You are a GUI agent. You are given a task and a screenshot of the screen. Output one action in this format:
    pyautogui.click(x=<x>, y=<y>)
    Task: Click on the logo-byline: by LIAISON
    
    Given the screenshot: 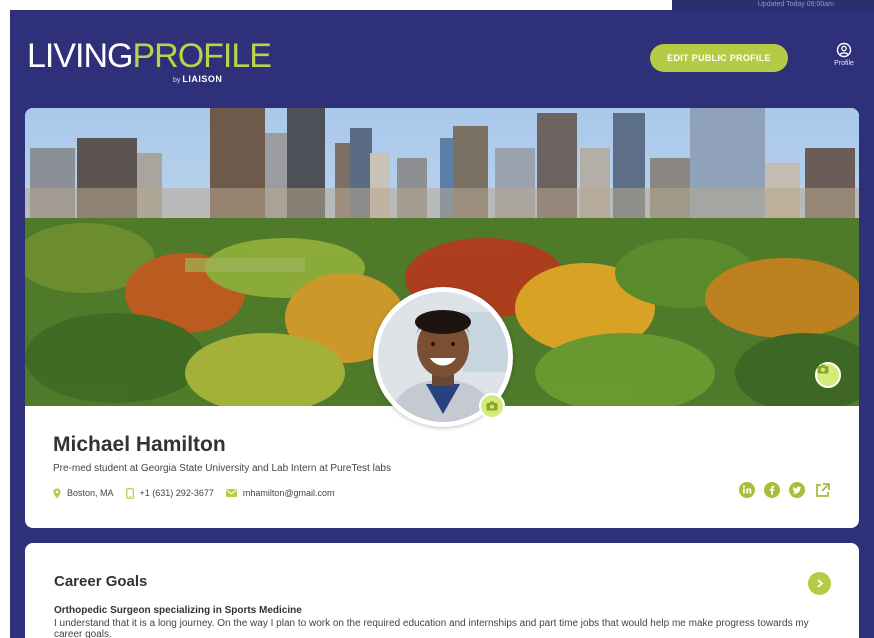 What is the action you would take?
    pyautogui.click(x=197, y=79)
    